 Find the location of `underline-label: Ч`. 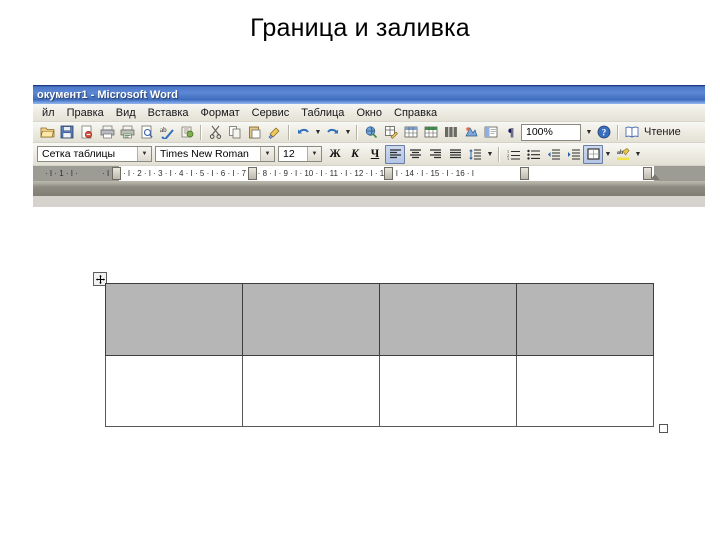

underline-label: Ч is located at coordinates (375, 154).